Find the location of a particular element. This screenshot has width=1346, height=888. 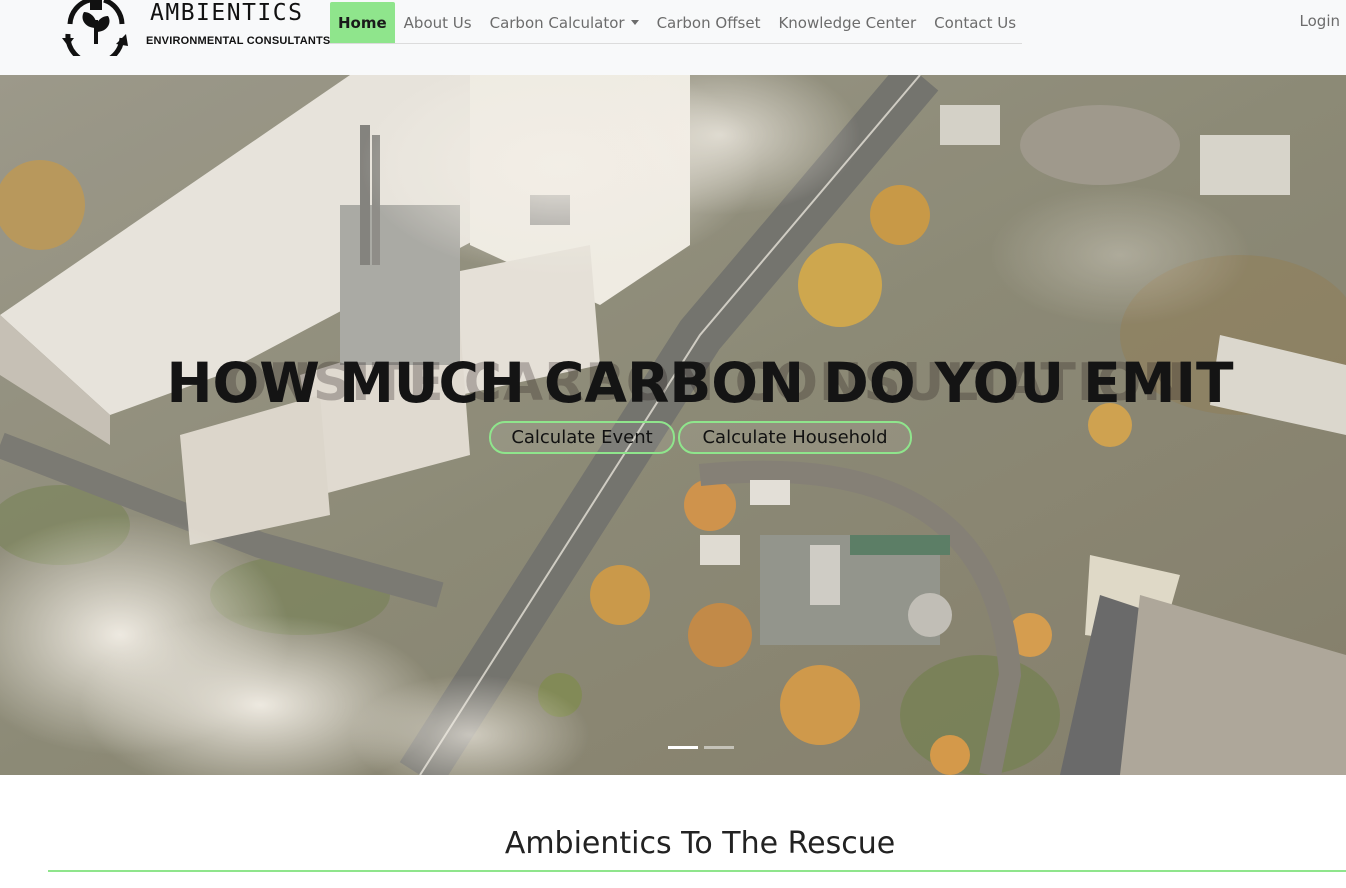

leaf-plug-recycle-icon is located at coordinates (96, 28).